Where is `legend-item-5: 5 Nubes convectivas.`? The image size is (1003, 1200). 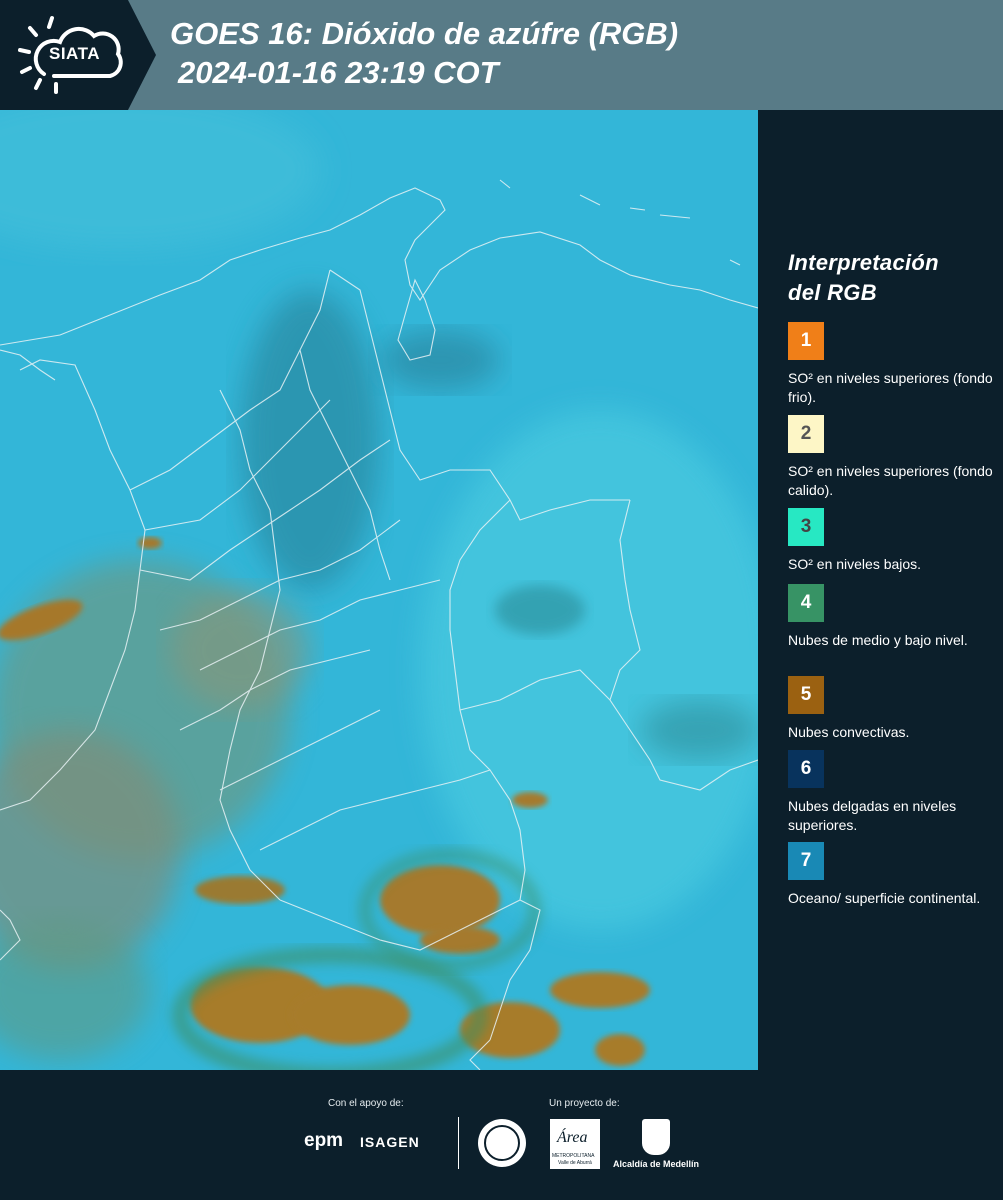 legend-item-5: 5 Nubes convectivas. is located at coordinates (890, 709).